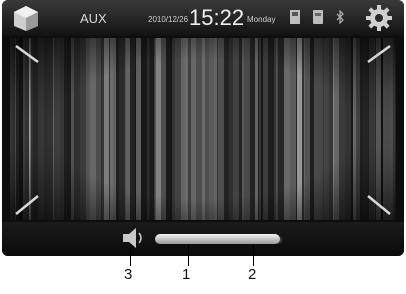 This screenshot has width=406, height=294. I want to click on corner-expand-bottom-left-icon, so click(27, 203).